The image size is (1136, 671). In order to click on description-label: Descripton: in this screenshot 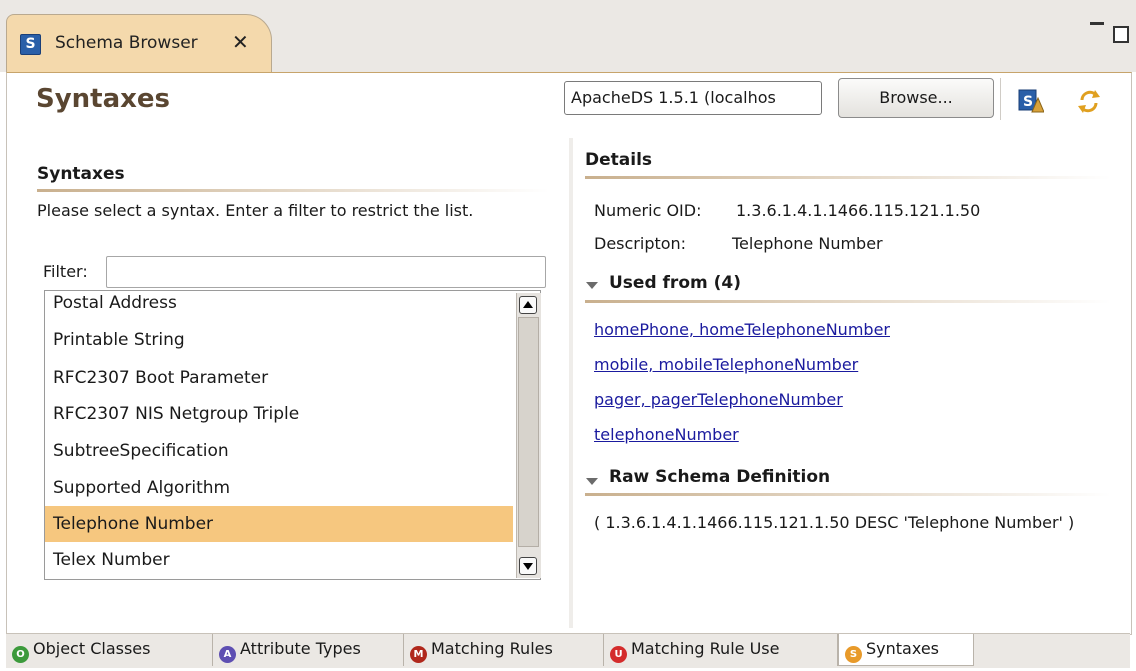, I will do `click(640, 243)`.